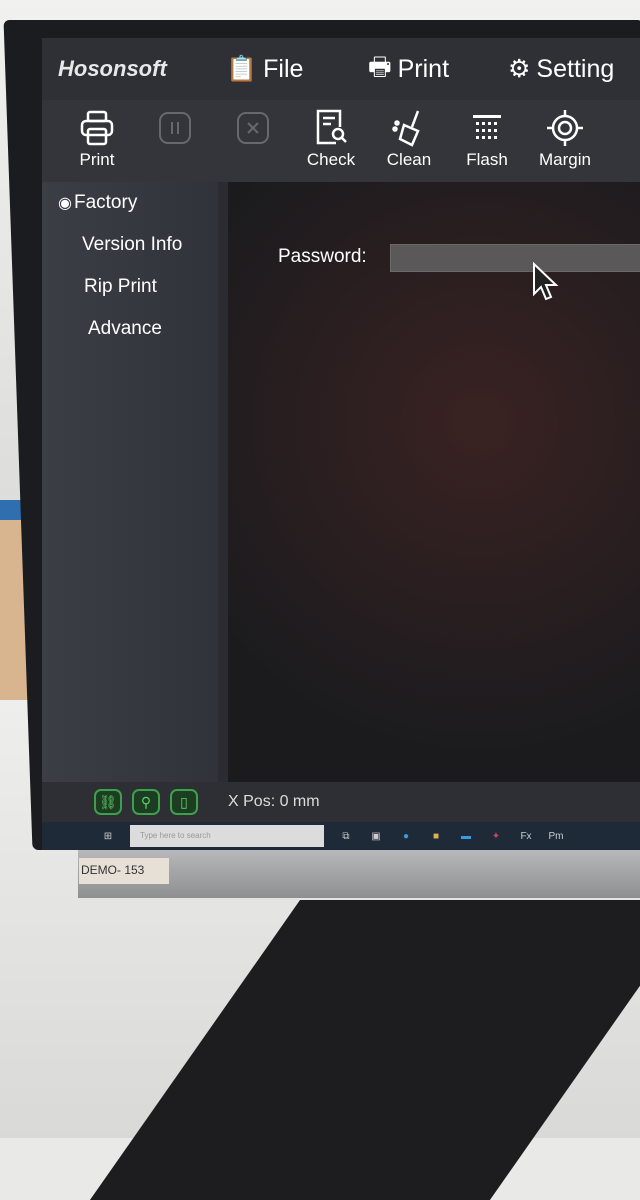  I want to click on menu-print: 🖶 Print, so click(438, 69).